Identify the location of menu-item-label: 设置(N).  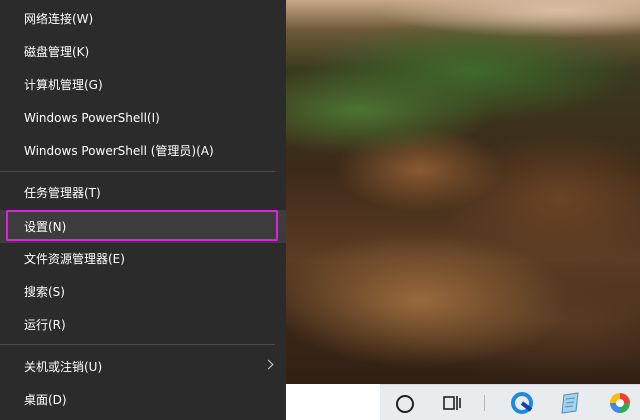
(45, 227).